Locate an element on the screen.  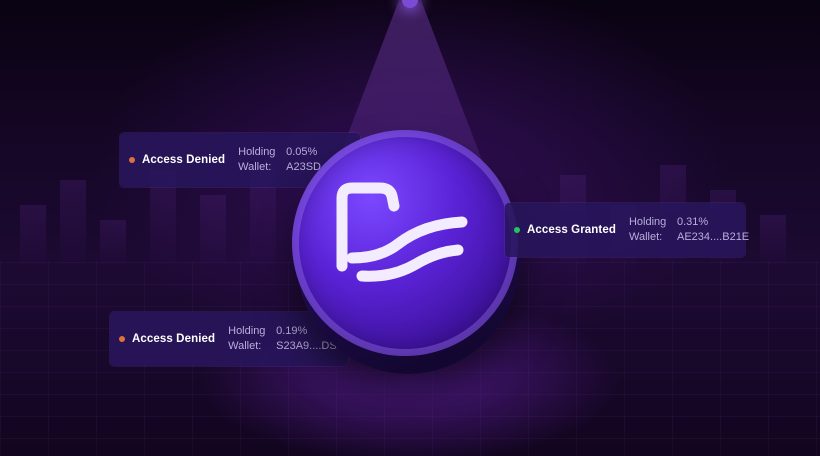
coin-face is located at coordinates (405, 243).